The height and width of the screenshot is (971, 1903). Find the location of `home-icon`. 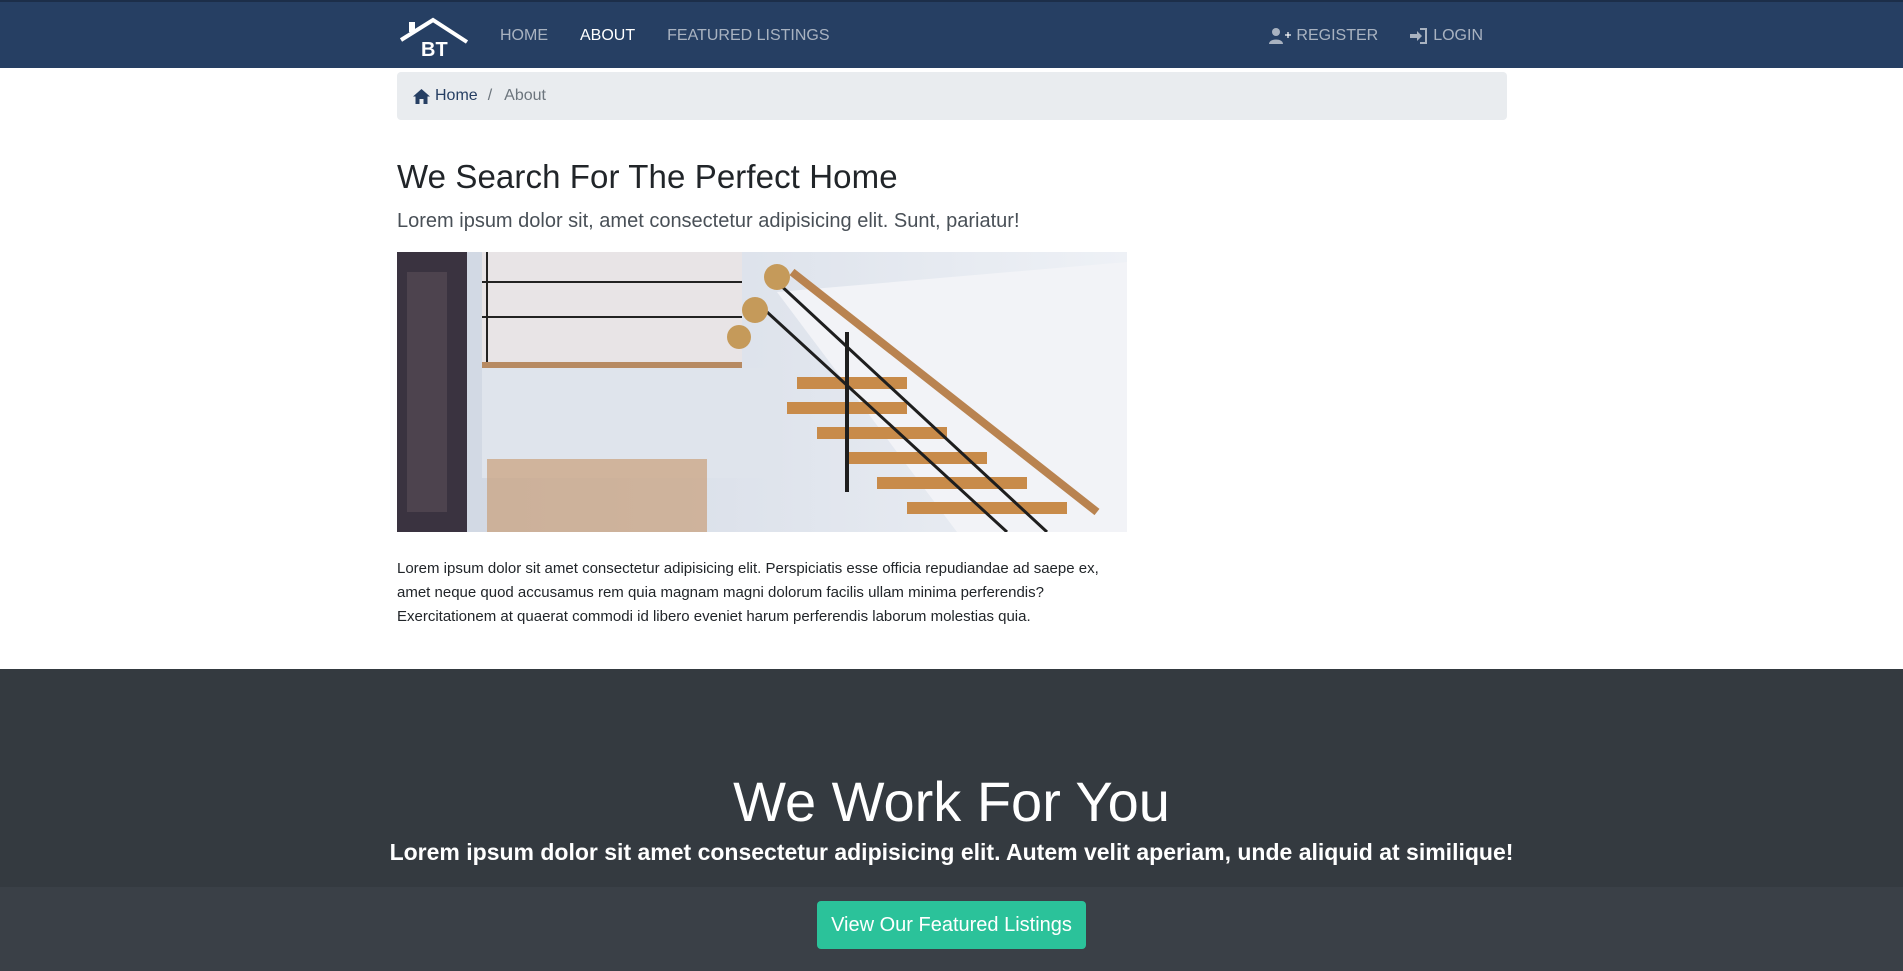

home-icon is located at coordinates (421, 96).